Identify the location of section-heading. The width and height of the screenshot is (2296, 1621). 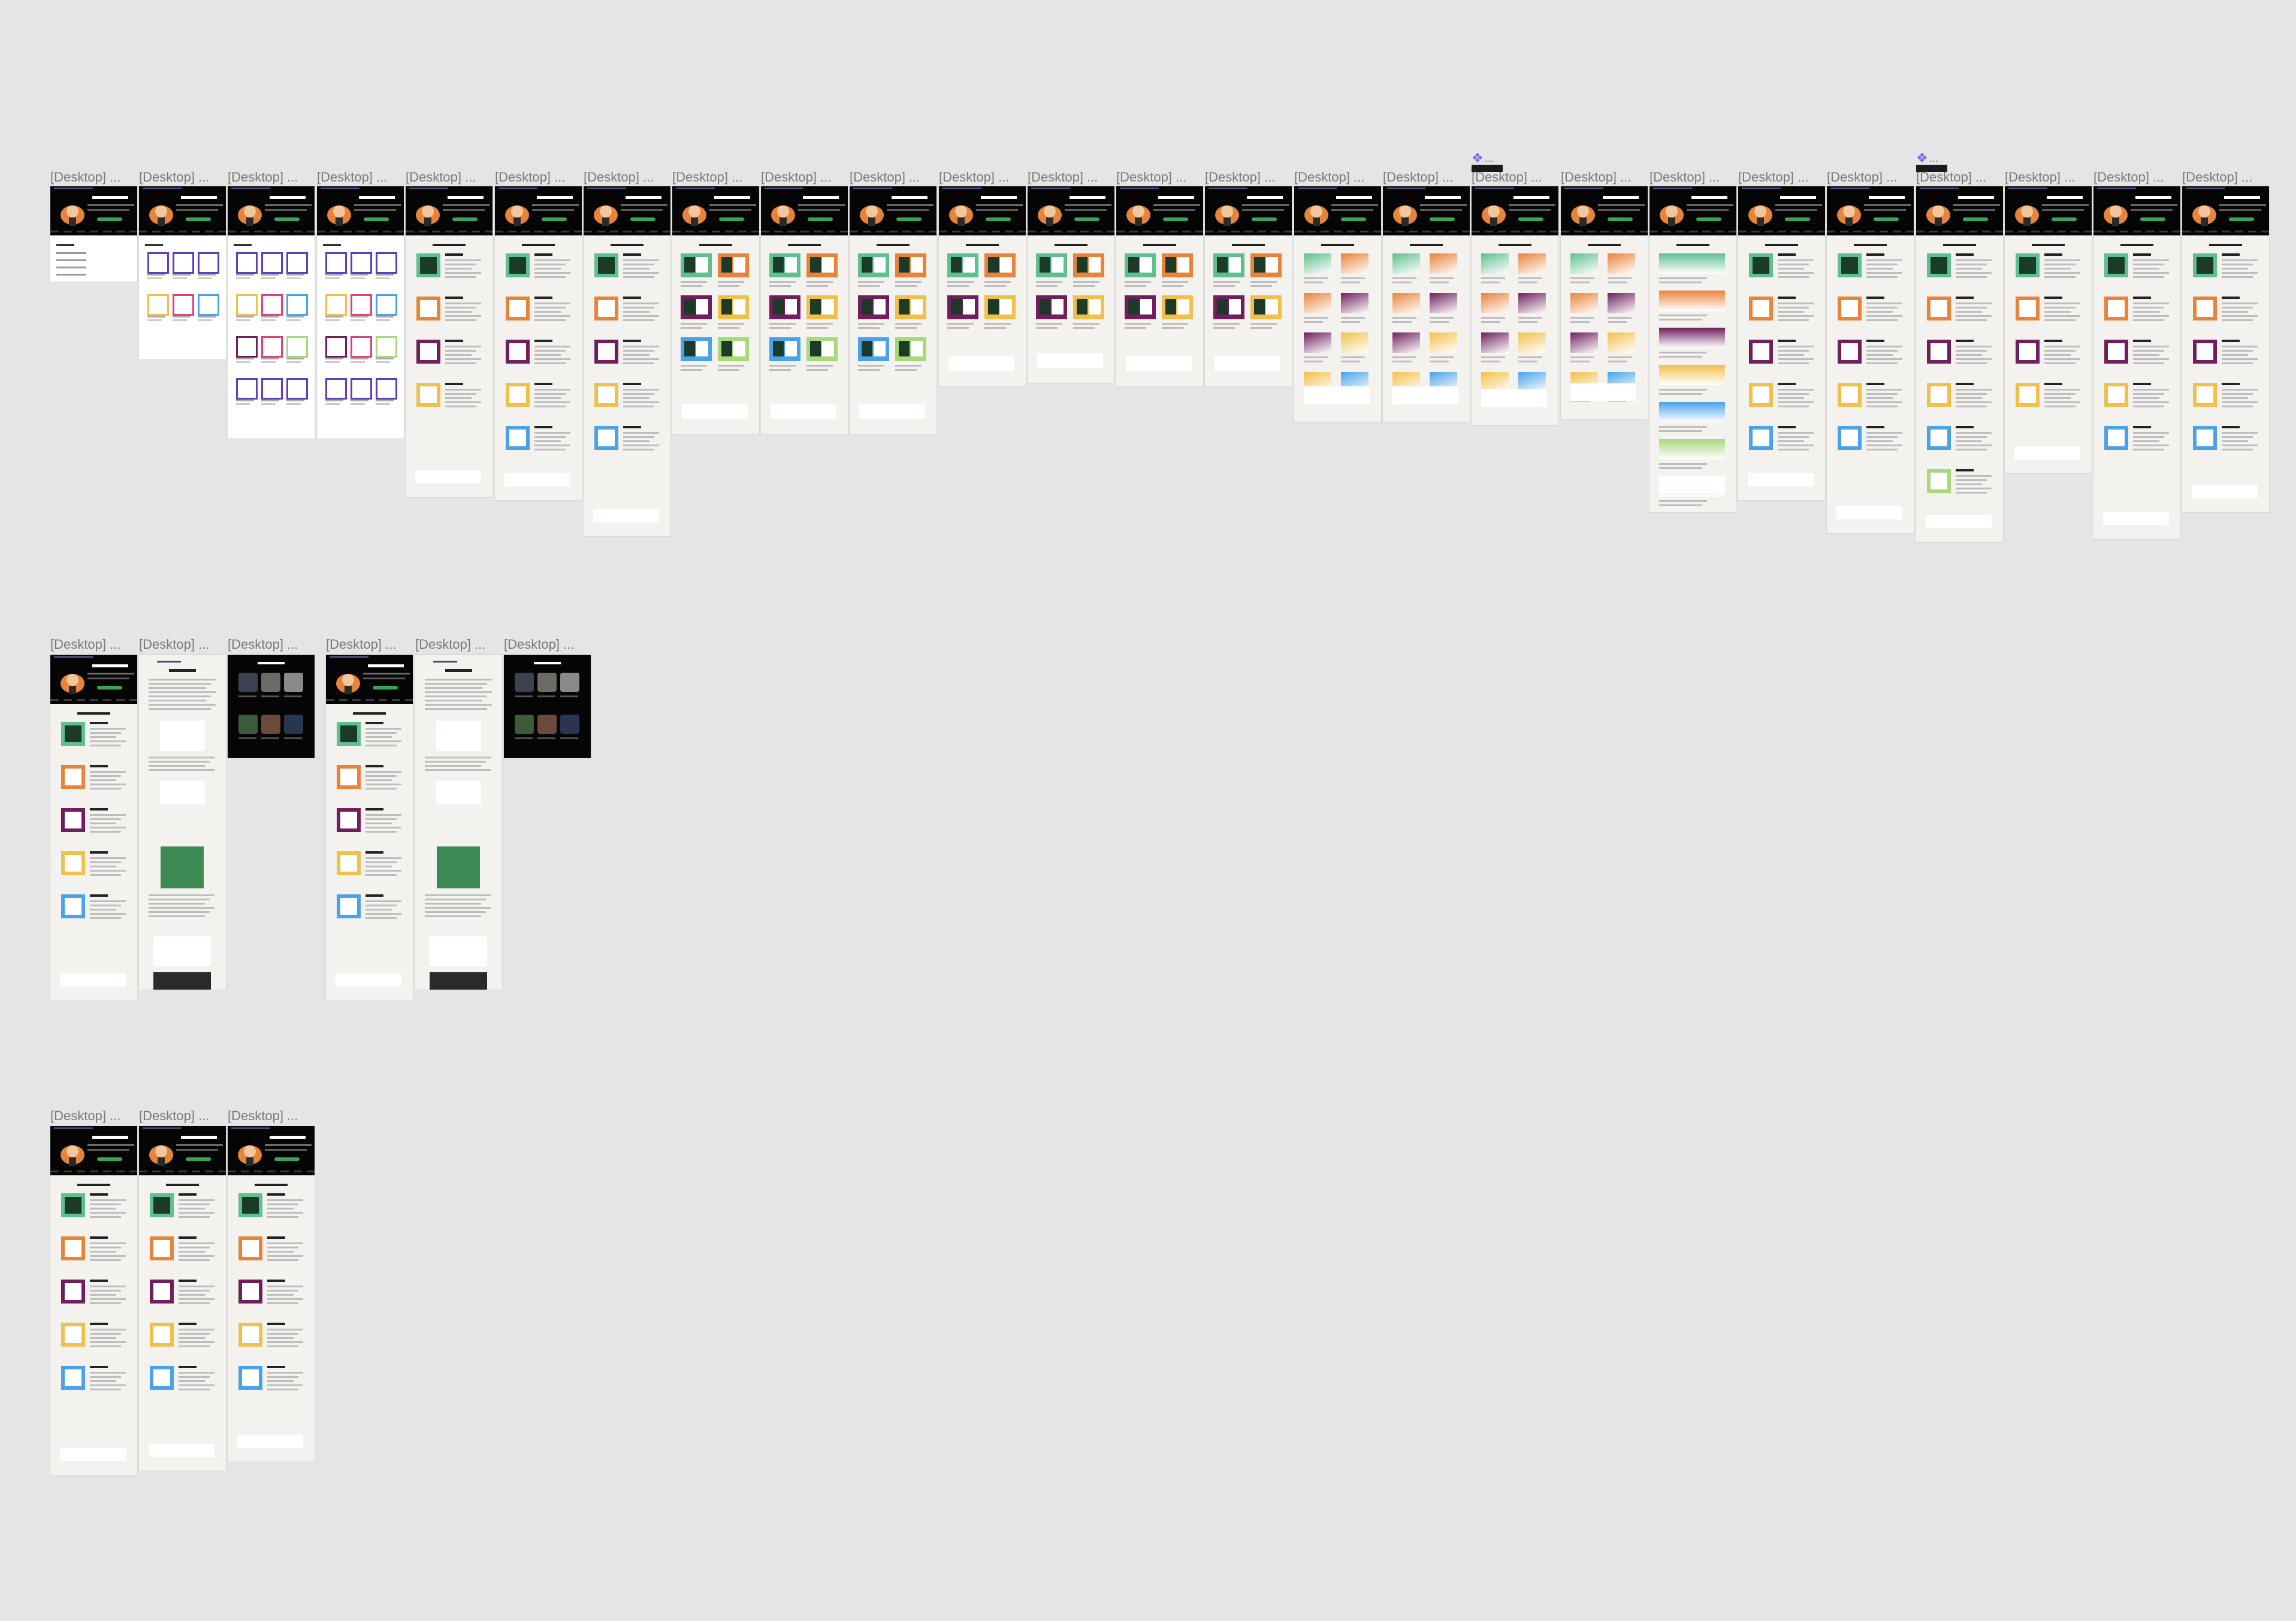
(1337, 245).